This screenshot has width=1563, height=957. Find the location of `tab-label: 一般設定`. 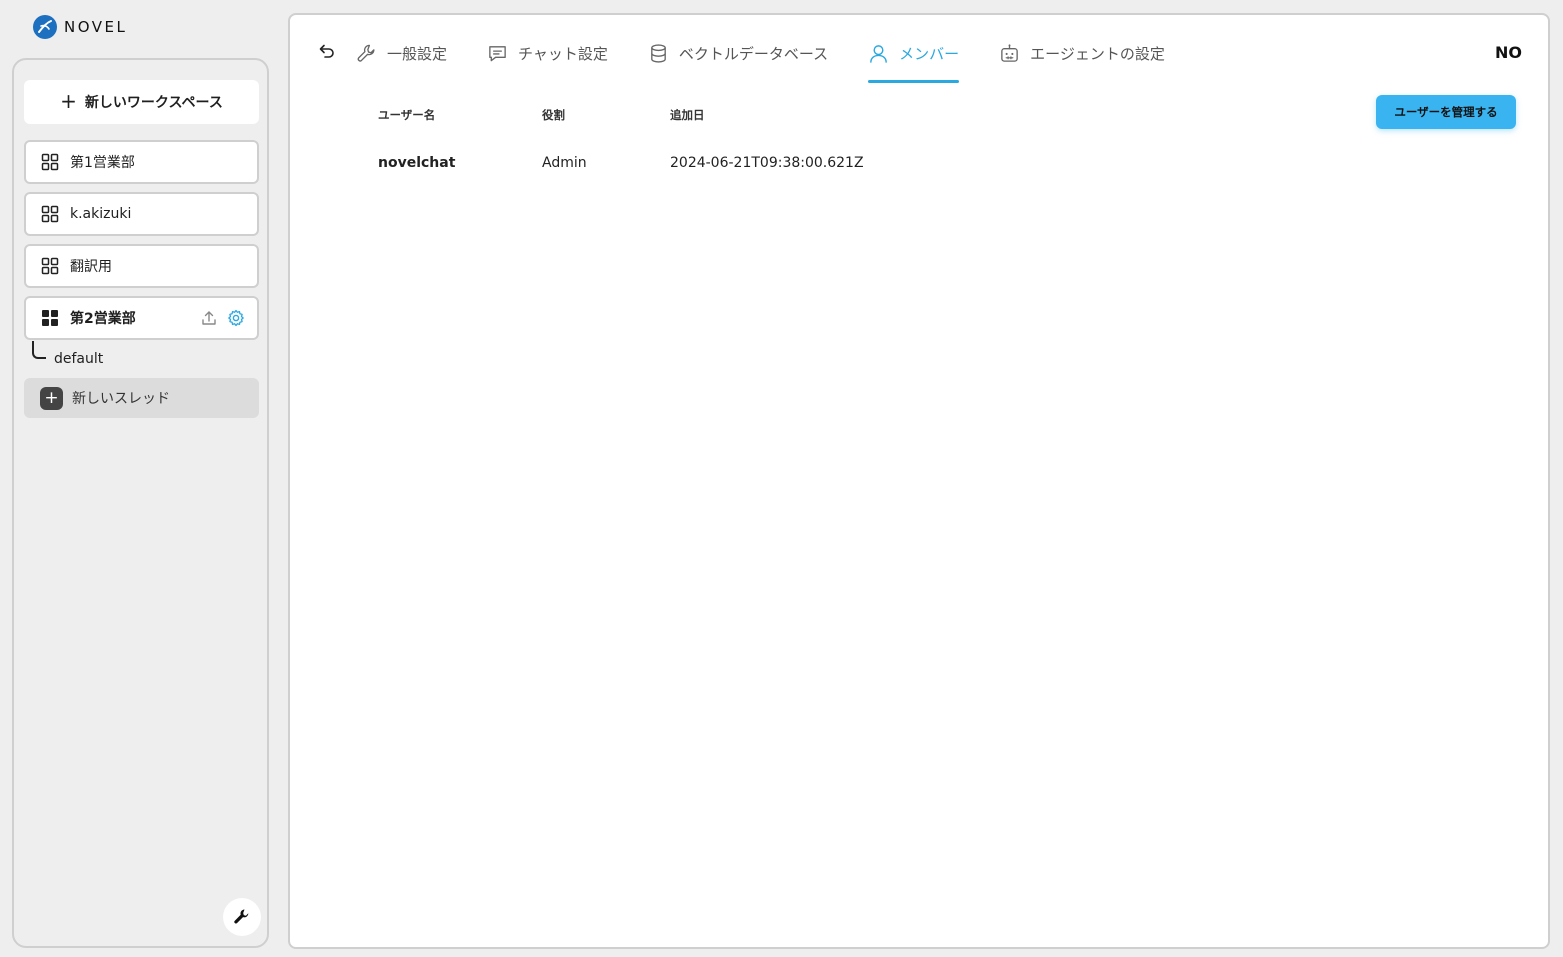

tab-label: 一般設定 is located at coordinates (417, 54).